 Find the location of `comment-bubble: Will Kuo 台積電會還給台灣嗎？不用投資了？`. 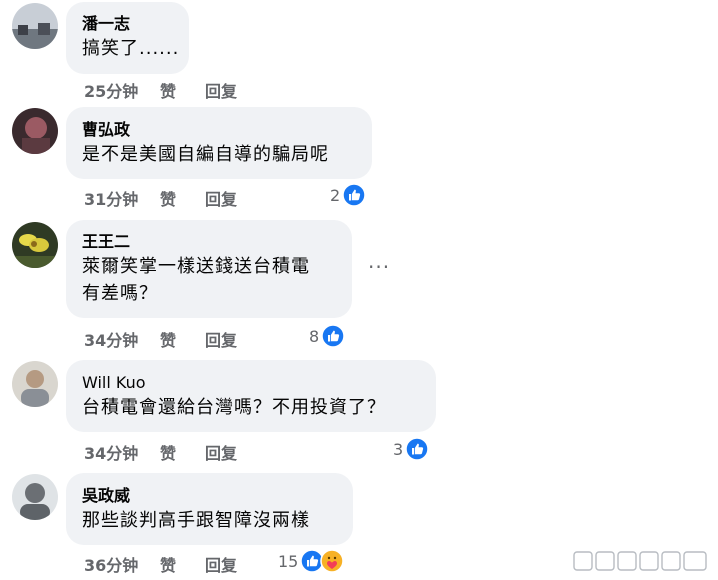

comment-bubble: Will Kuo 台積電會還給台灣嗎？不用投資了？ is located at coordinates (251, 396).